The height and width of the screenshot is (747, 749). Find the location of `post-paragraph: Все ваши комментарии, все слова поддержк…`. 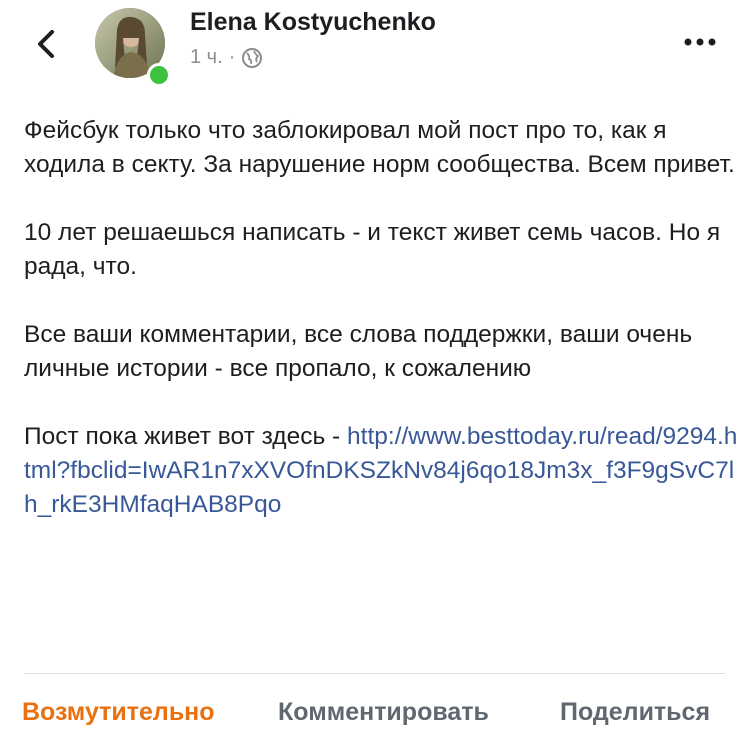

post-paragraph: Все ваши комментарии, все слова поддержк… is located at coordinates (358, 351).